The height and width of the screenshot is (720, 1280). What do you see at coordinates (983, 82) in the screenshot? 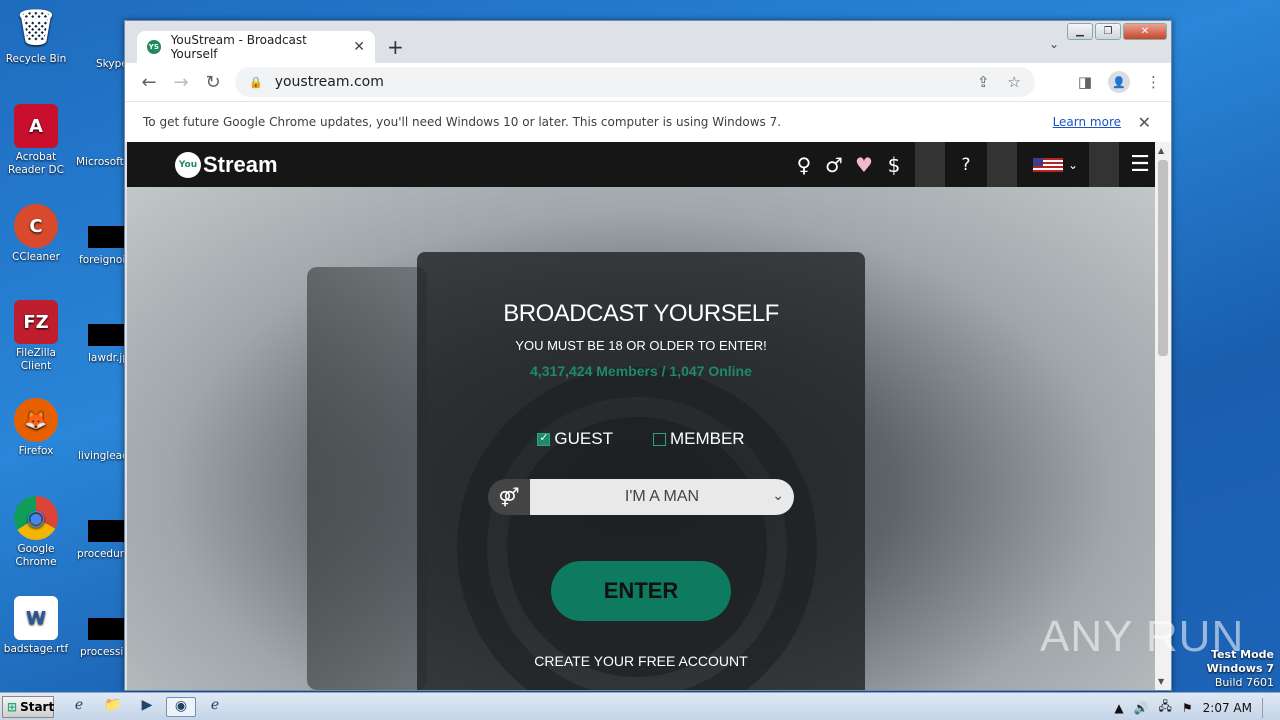
I see `share-icon: ⇪` at bounding box center [983, 82].